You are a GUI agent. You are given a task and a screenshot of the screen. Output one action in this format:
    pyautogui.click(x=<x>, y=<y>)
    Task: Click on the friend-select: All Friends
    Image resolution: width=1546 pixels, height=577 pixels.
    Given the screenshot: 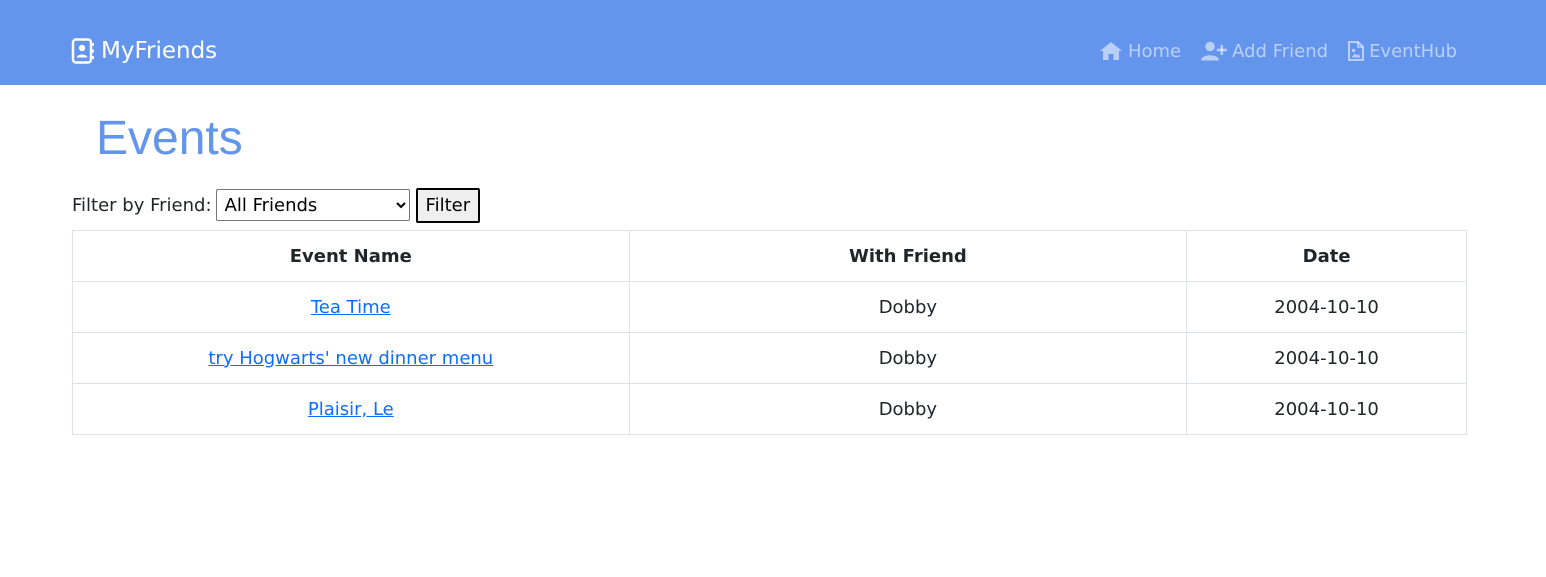 What is the action you would take?
    pyautogui.click(x=312, y=205)
    